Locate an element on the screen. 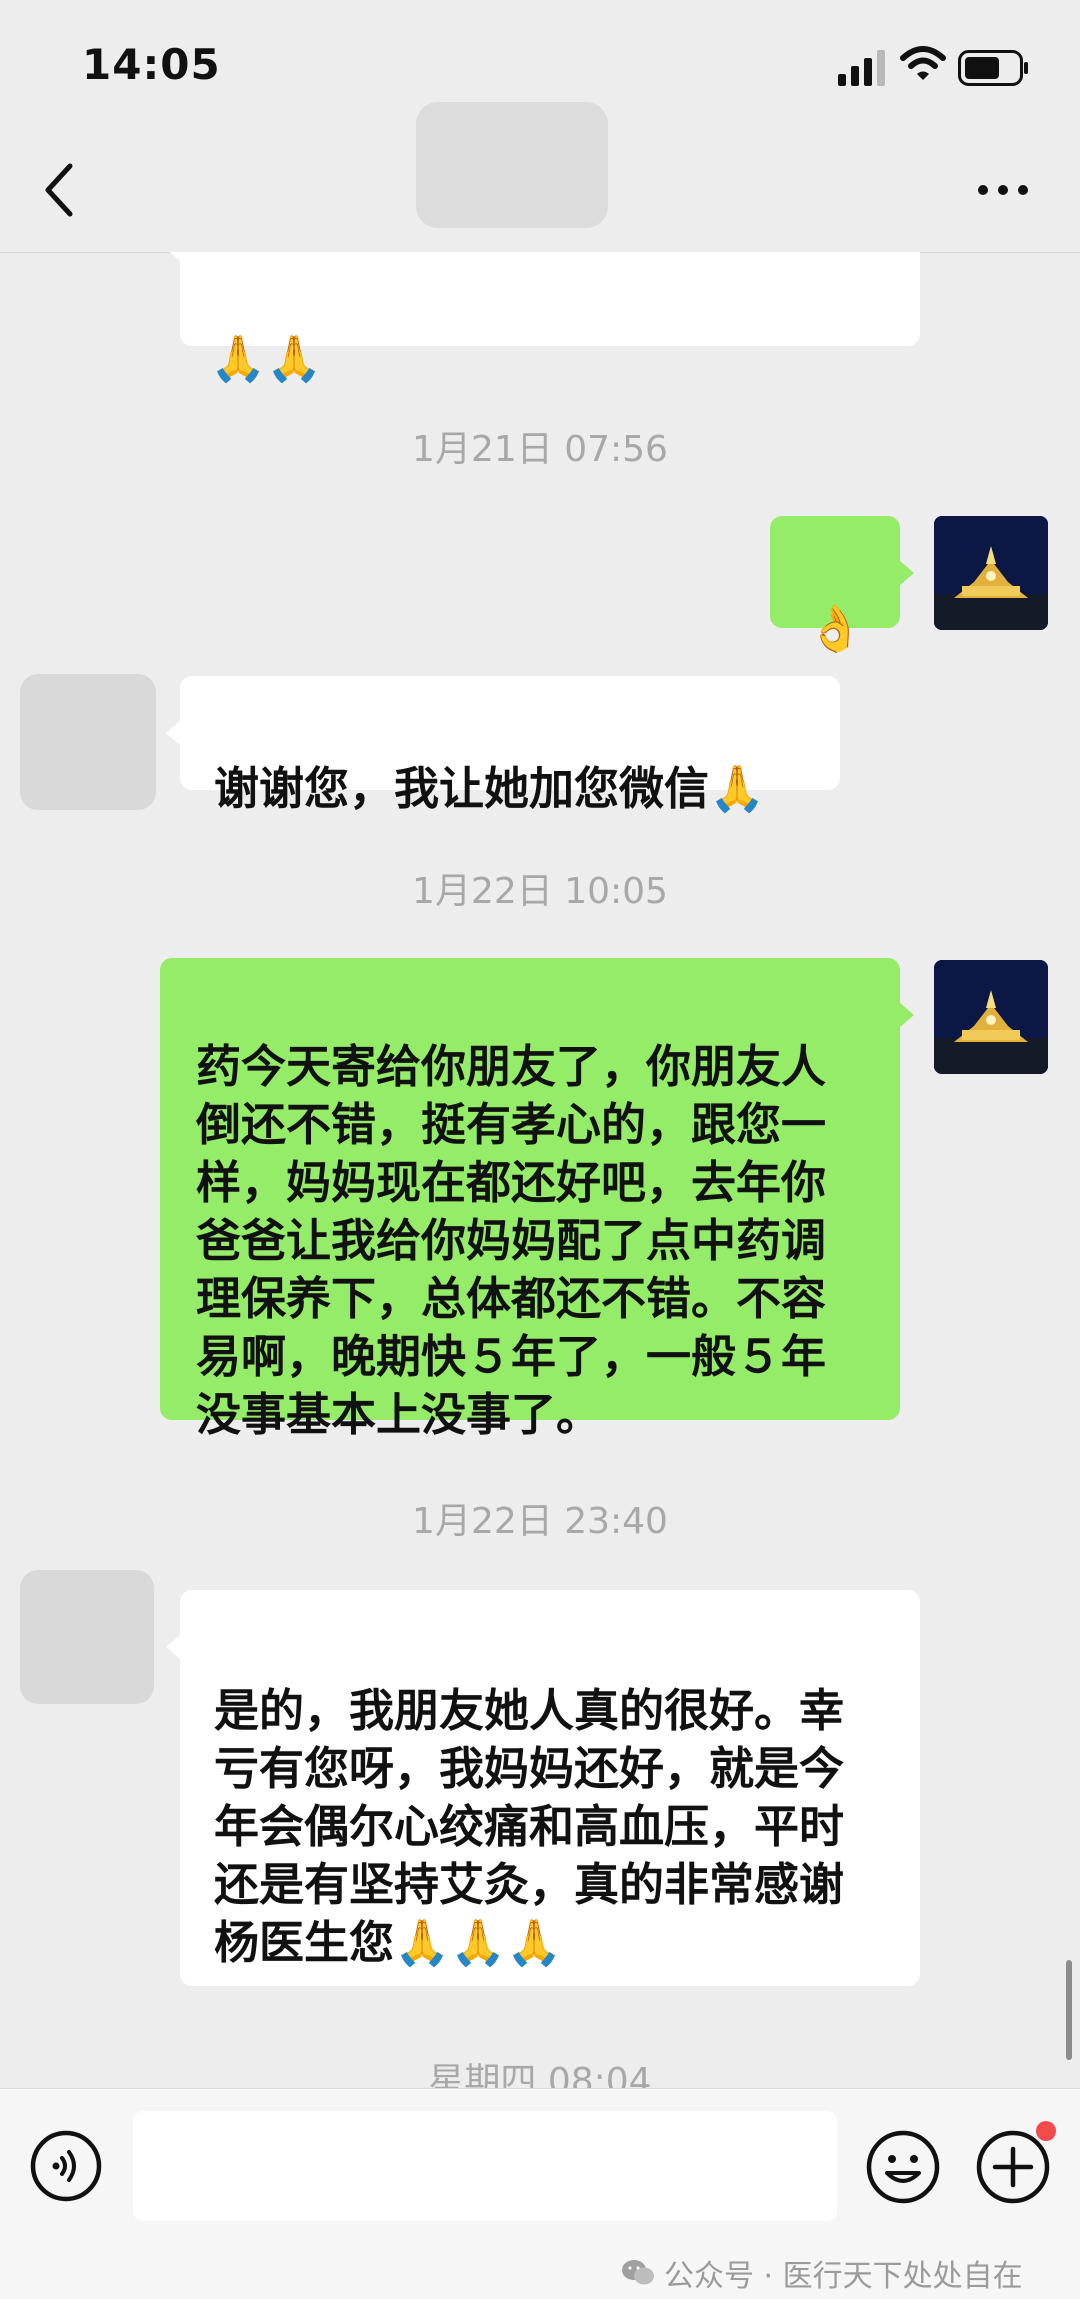  message-bubble-sent: 👌 is located at coordinates (842, 585).